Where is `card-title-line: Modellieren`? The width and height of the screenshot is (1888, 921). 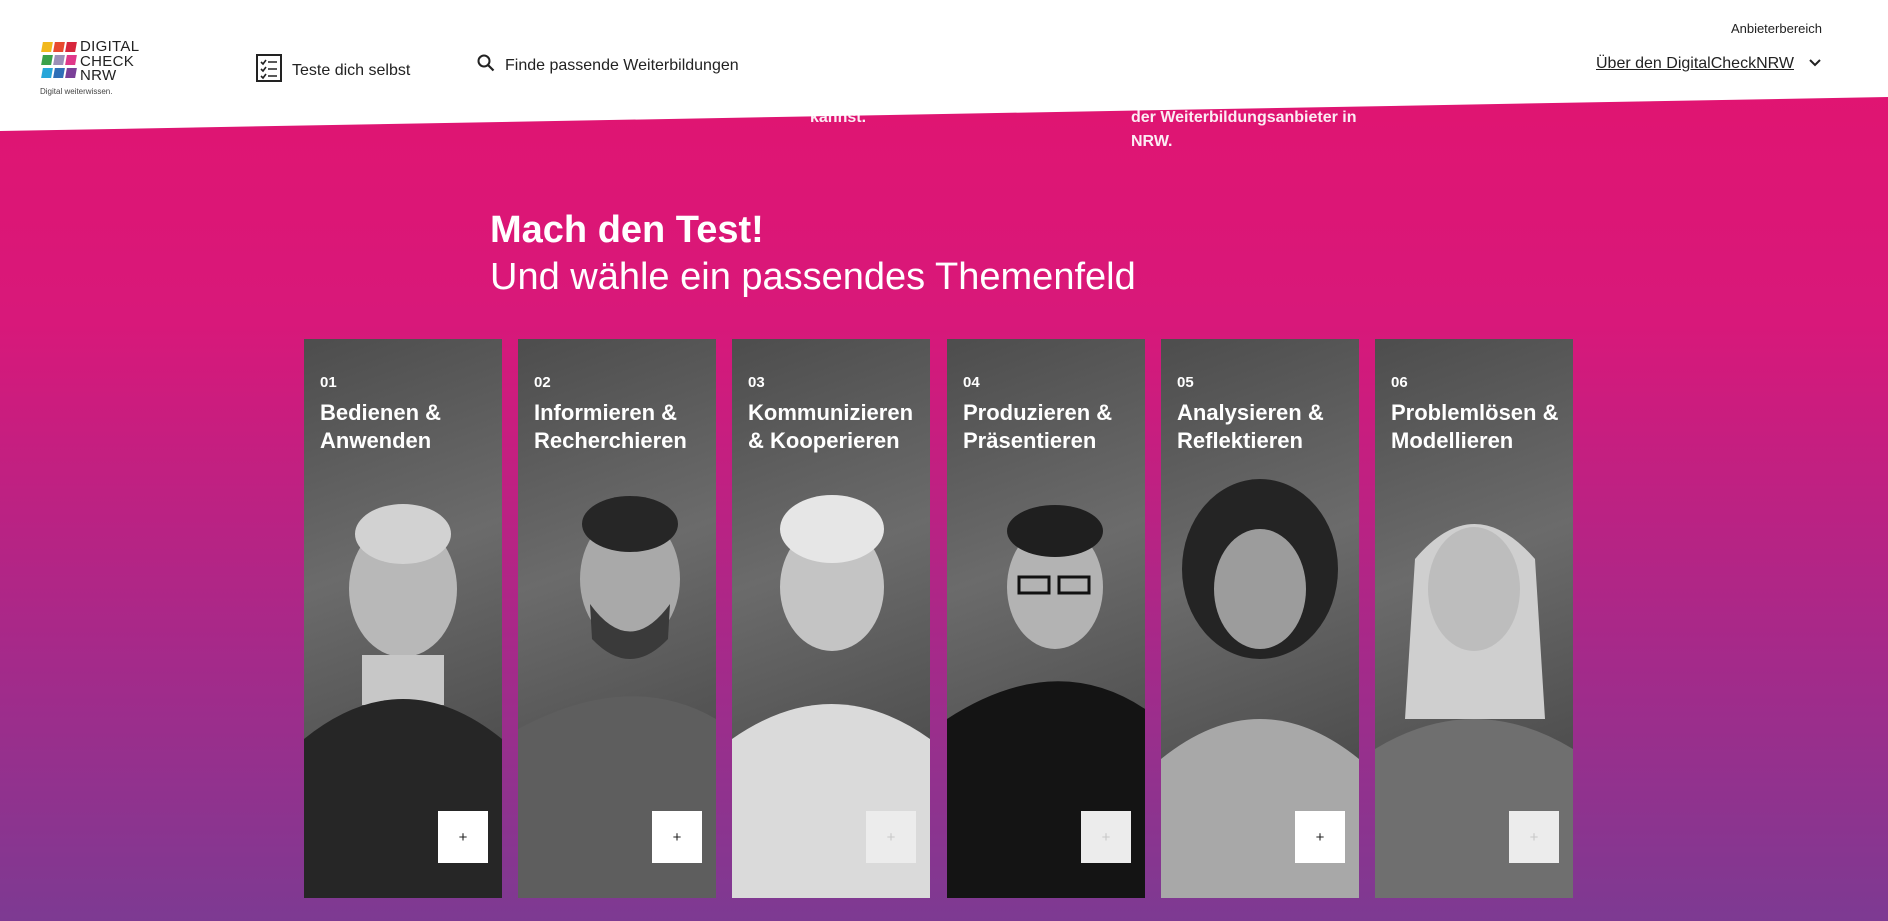 card-title-line: Modellieren is located at coordinates (1452, 440).